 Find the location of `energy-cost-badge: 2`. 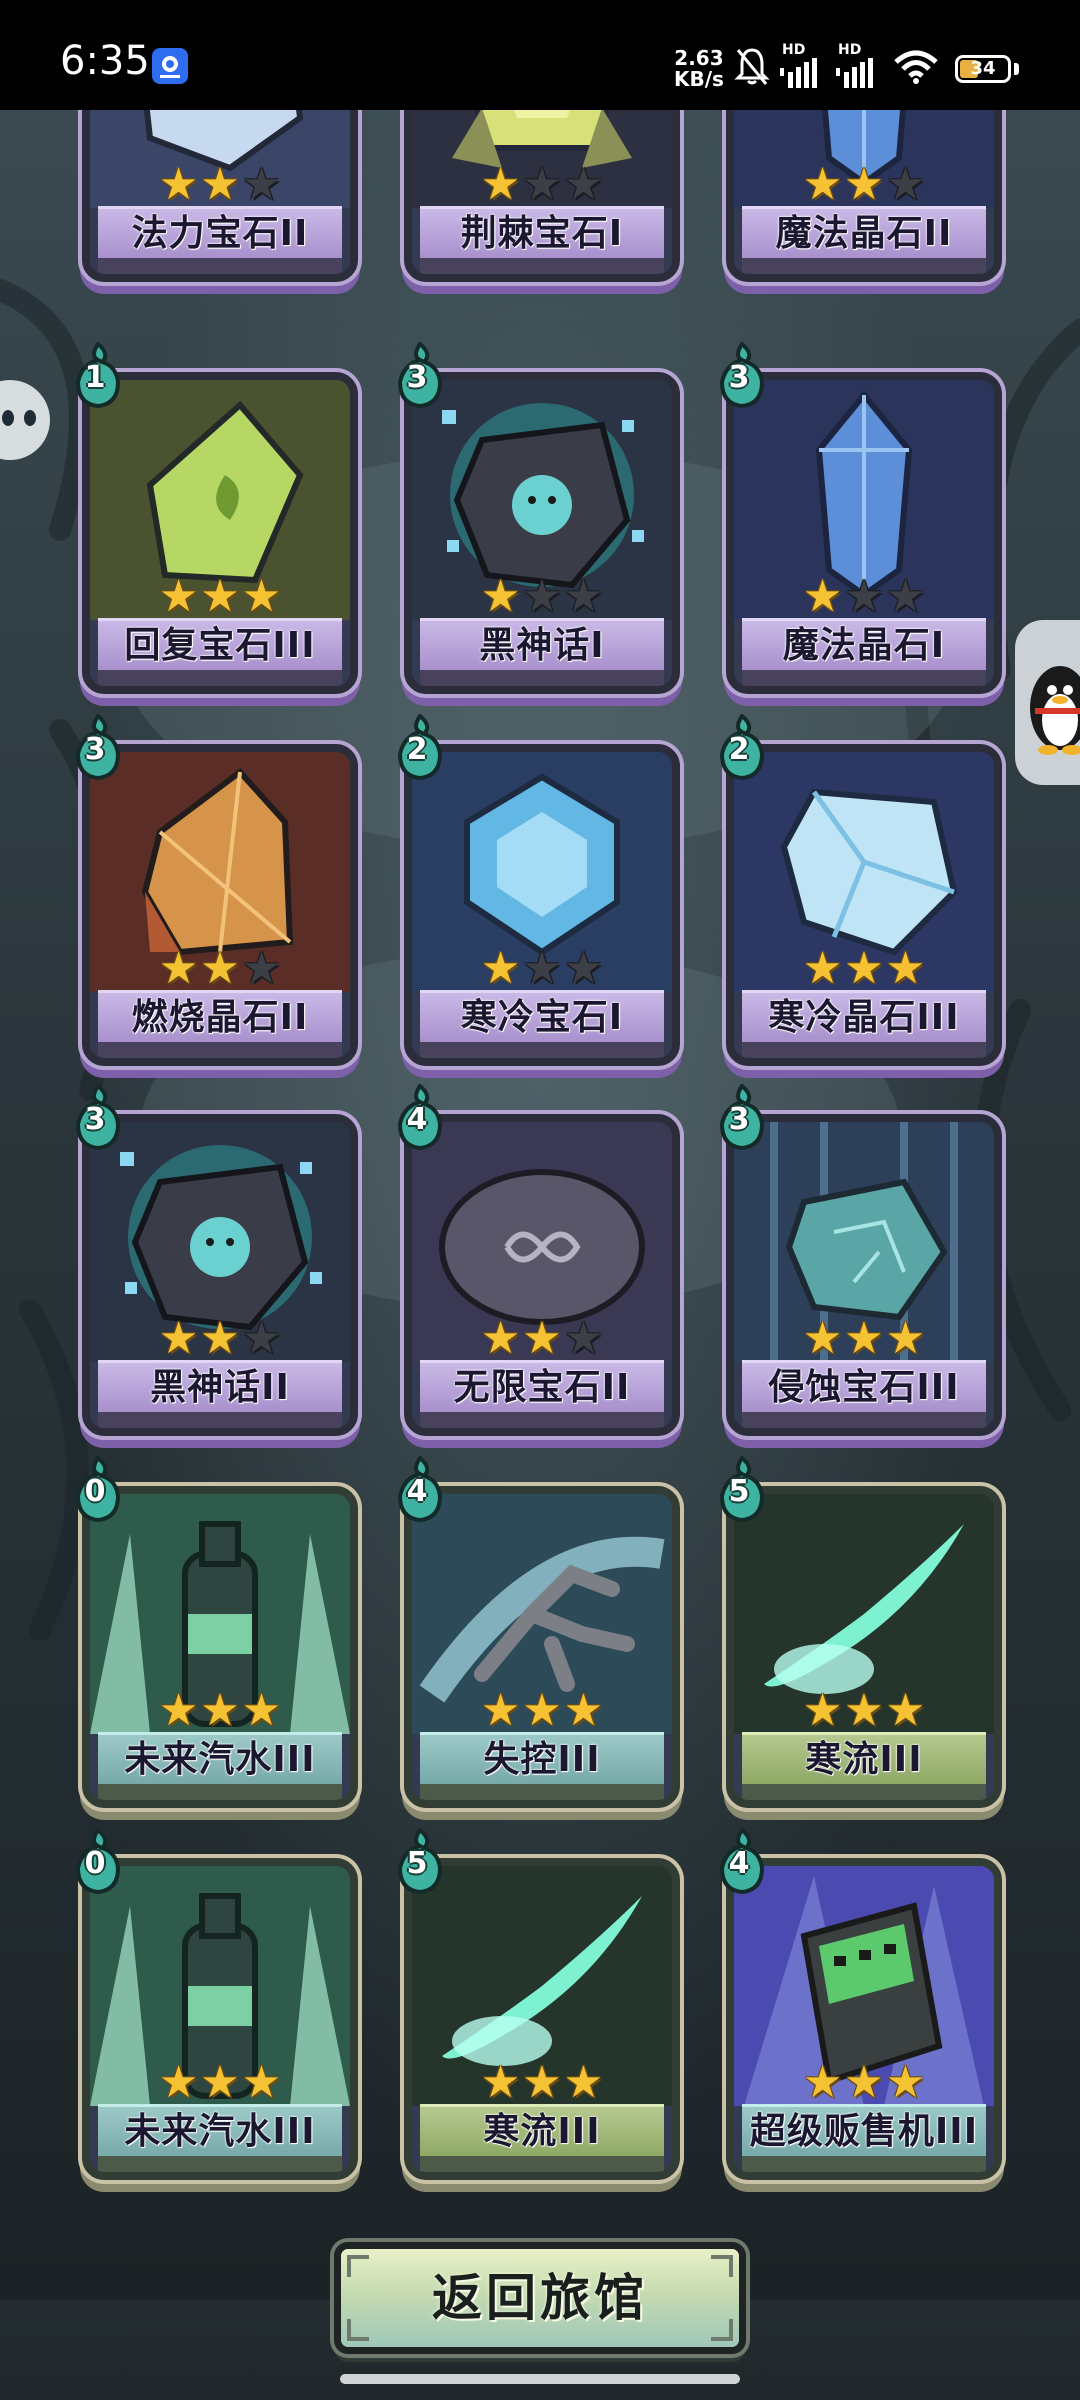

energy-cost-badge: 2 is located at coordinates (742, 747).